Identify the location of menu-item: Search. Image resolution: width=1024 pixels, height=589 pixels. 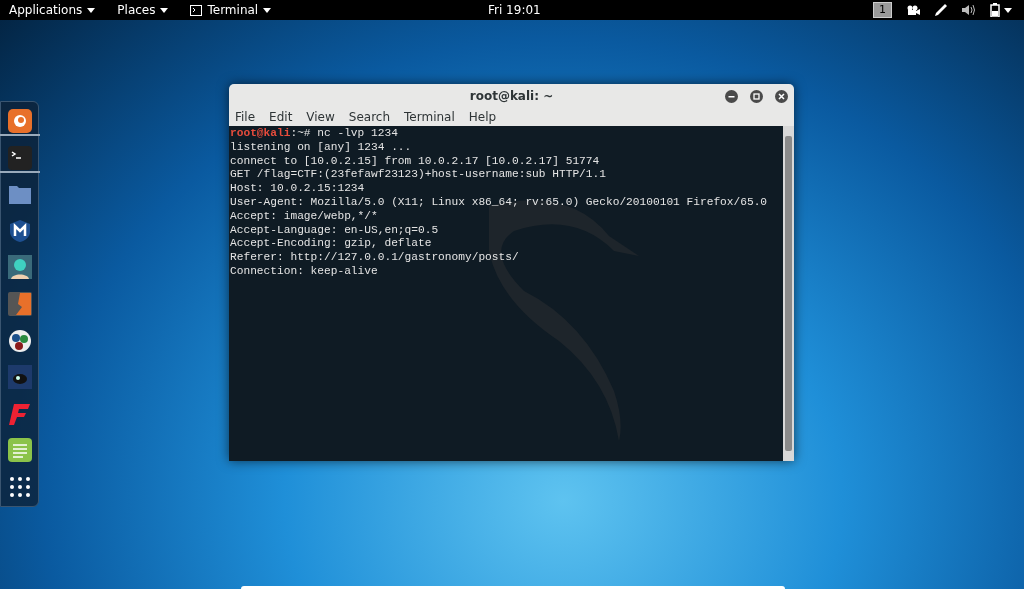
(369, 117).